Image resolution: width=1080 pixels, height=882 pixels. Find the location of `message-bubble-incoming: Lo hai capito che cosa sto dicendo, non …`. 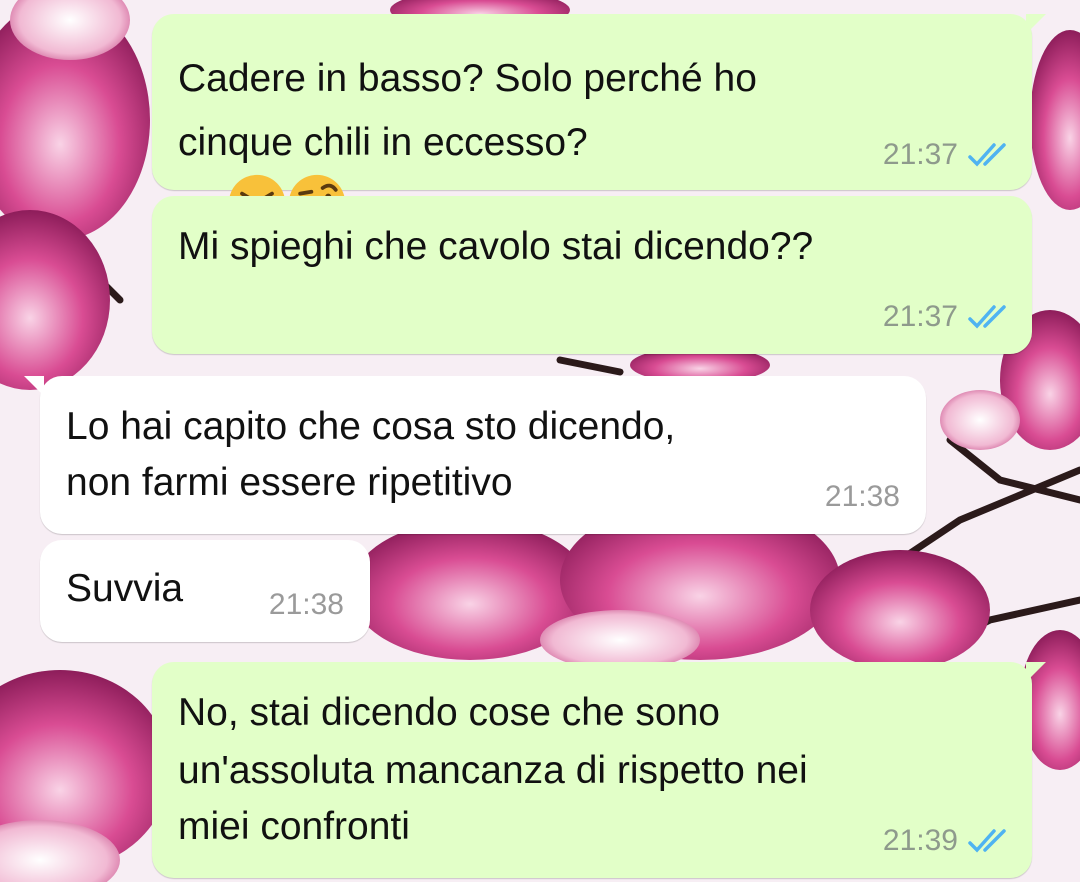

message-bubble-incoming: Lo hai capito che cosa sto dicendo, non … is located at coordinates (475, 455).